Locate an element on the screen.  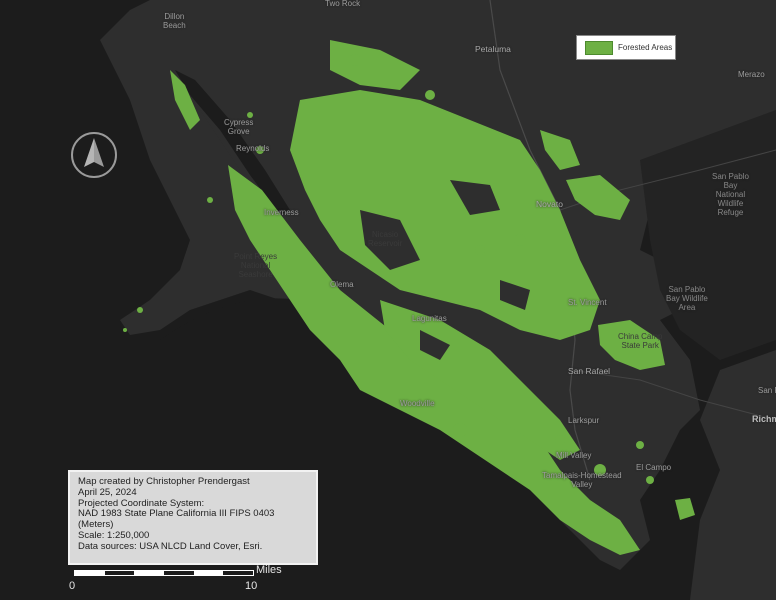
place-dillon-beach: Dillon Beach is located at coordinates (174, 21).